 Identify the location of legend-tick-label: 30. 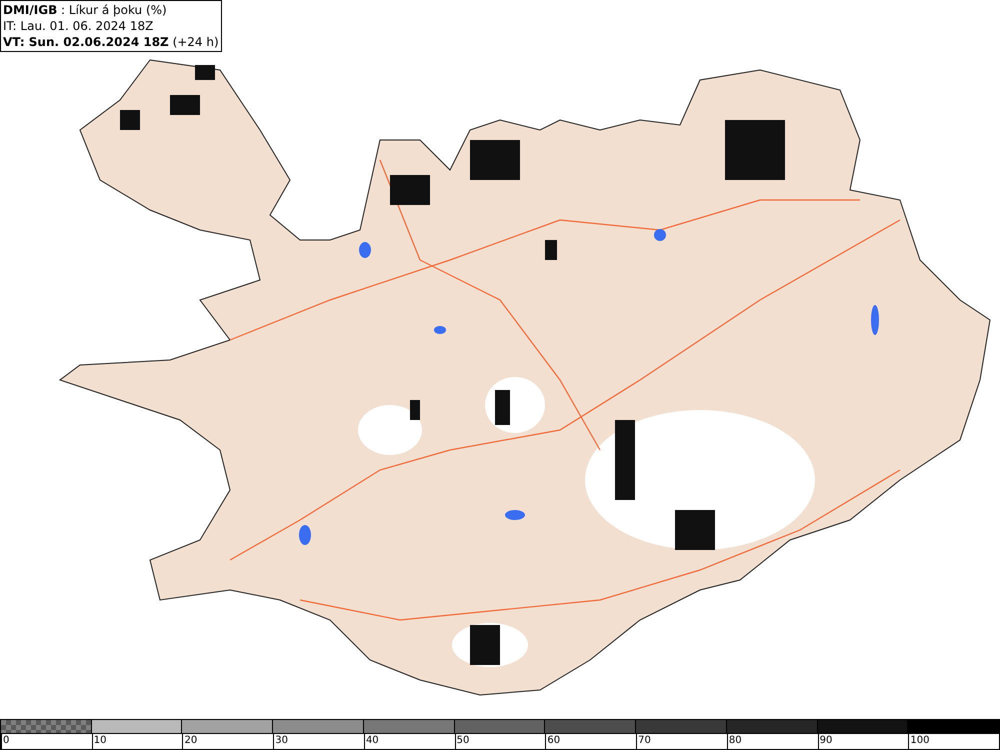
(281, 740).